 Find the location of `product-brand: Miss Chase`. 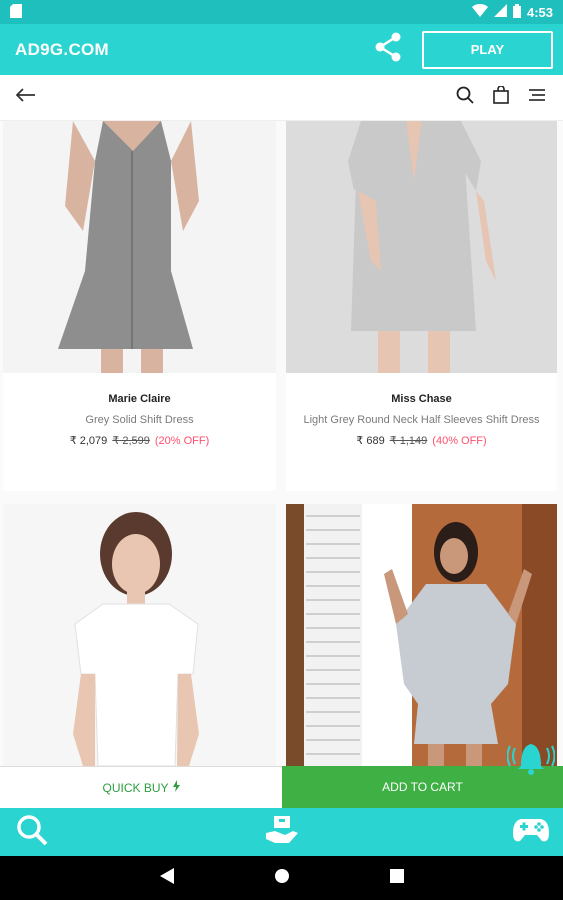

product-brand: Miss Chase is located at coordinates (421, 399).